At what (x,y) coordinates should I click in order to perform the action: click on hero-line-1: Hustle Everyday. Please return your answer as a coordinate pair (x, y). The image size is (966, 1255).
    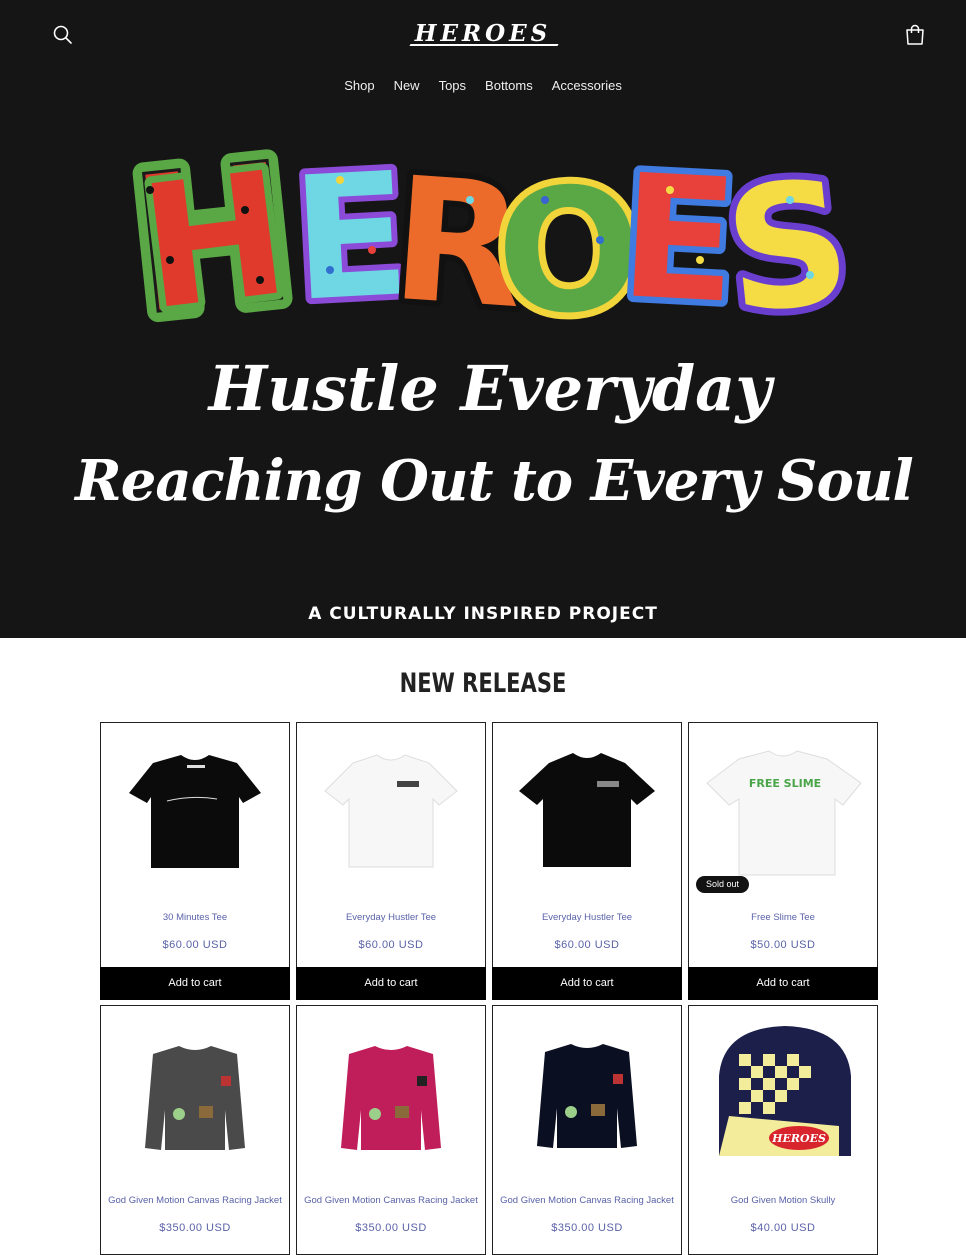
    Looking at the image, I should click on (491, 388).